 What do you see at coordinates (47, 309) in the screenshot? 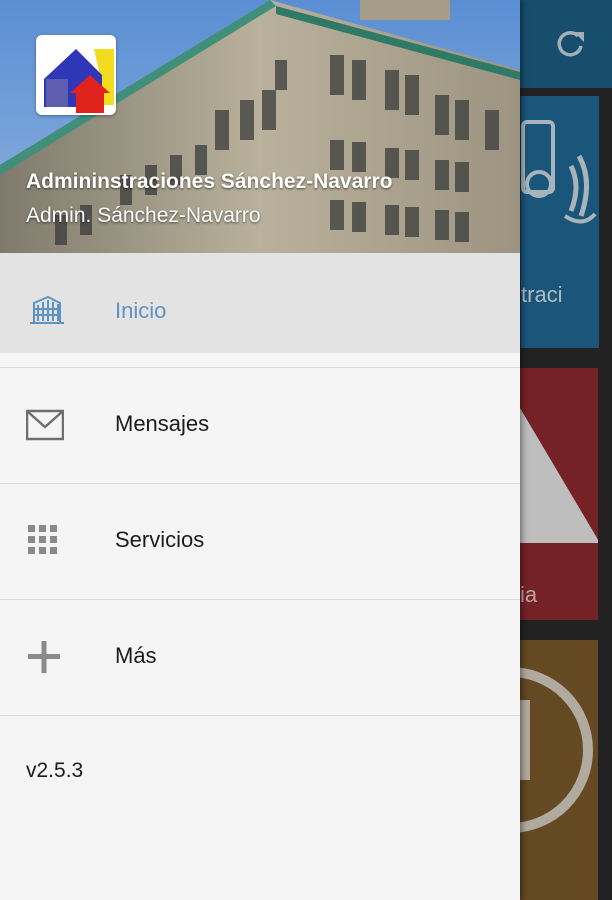
I see `building-icon` at bounding box center [47, 309].